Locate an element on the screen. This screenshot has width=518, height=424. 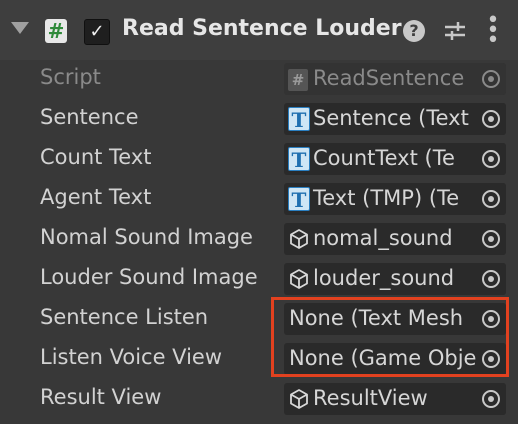
context-menu-icon: • • • is located at coordinates (493, 31).